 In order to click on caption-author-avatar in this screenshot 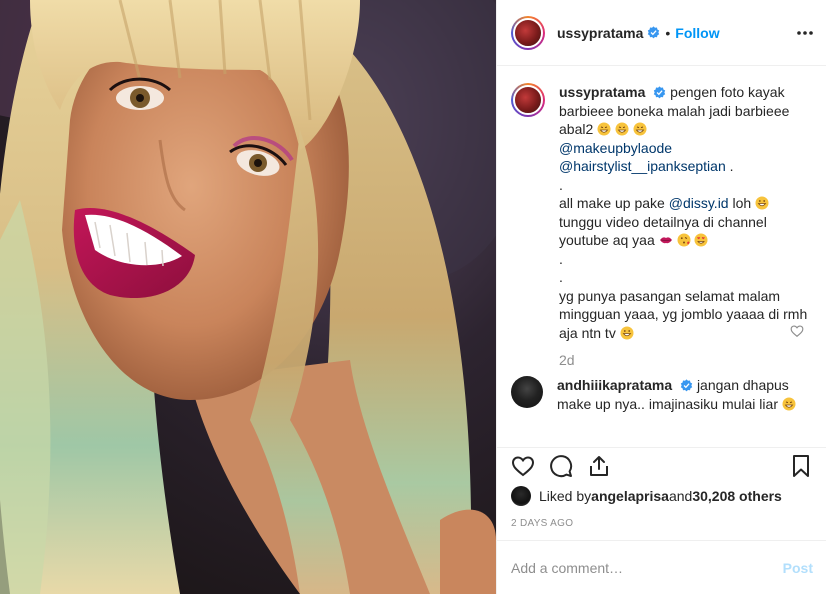, I will do `click(528, 100)`.